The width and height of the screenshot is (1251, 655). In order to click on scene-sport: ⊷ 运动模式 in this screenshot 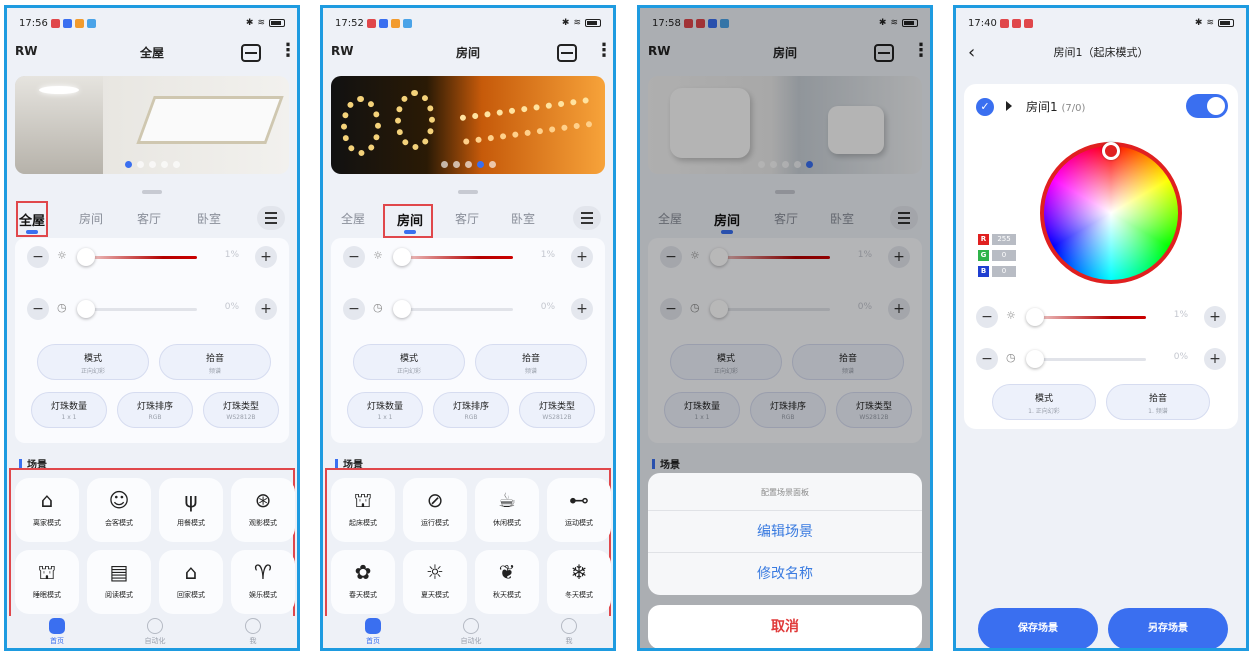, I will do `click(579, 510)`.